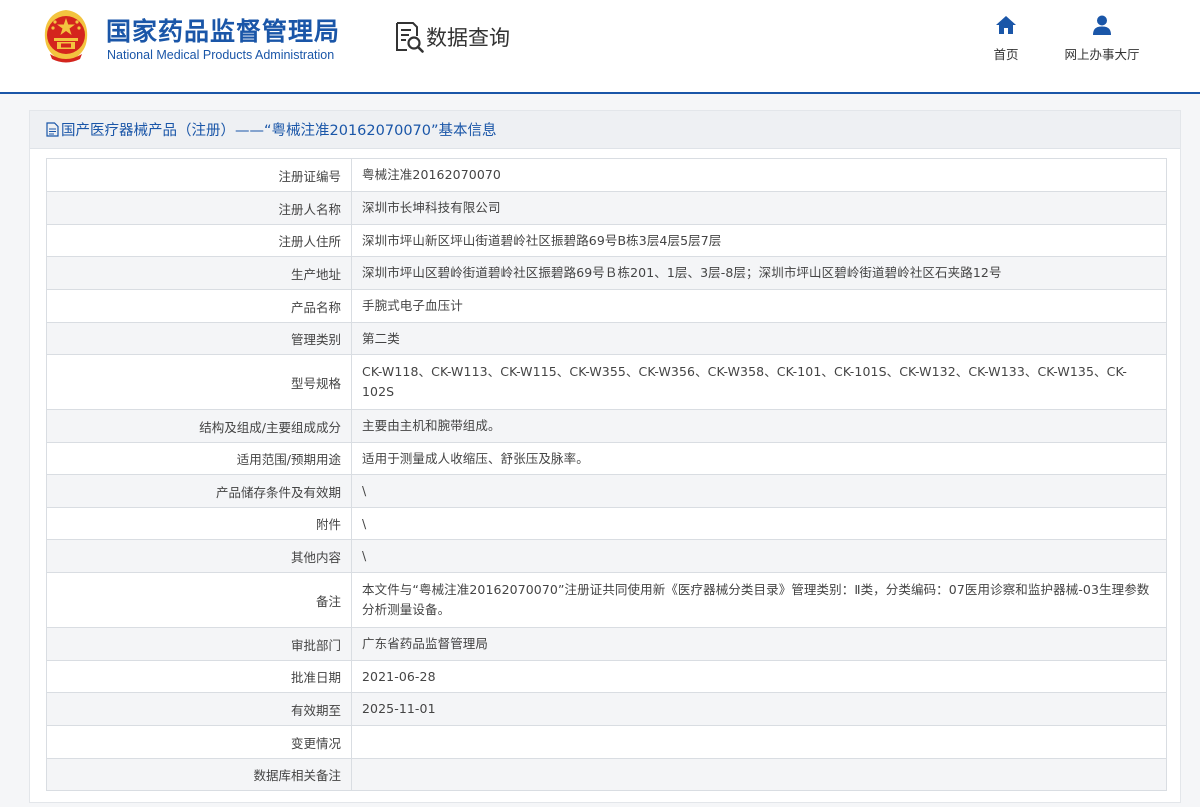 The image size is (1200, 807). Describe the element at coordinates (759, 644) in the screenshot. I see `row-value: 广东省药品监督管理局` at that location.